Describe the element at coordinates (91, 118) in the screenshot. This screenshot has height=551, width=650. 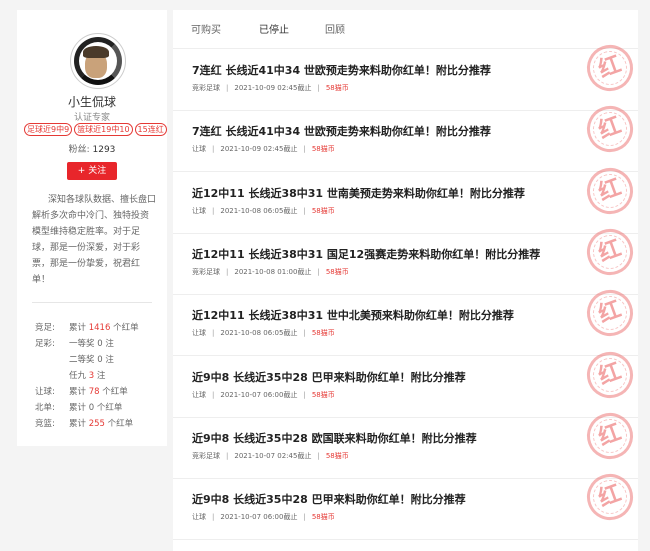
I see `certification-label: 认证专家` at that location.